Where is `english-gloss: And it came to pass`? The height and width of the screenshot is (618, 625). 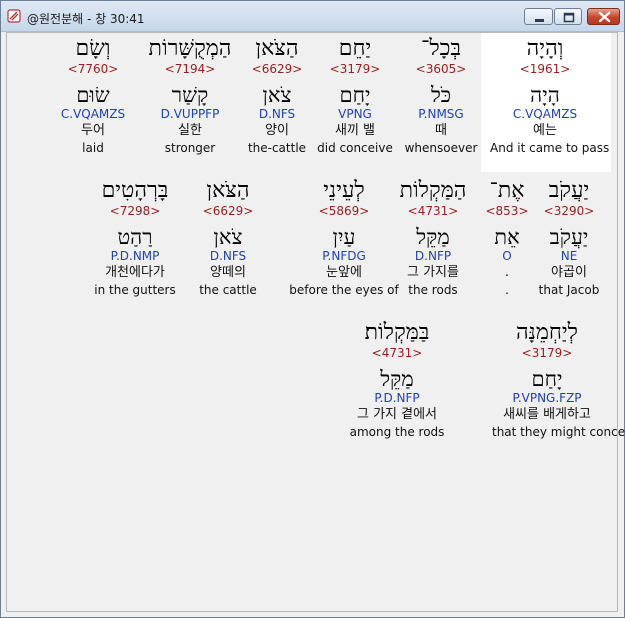 english-gloss: And it came to pass is located at coordinates (550, 148).